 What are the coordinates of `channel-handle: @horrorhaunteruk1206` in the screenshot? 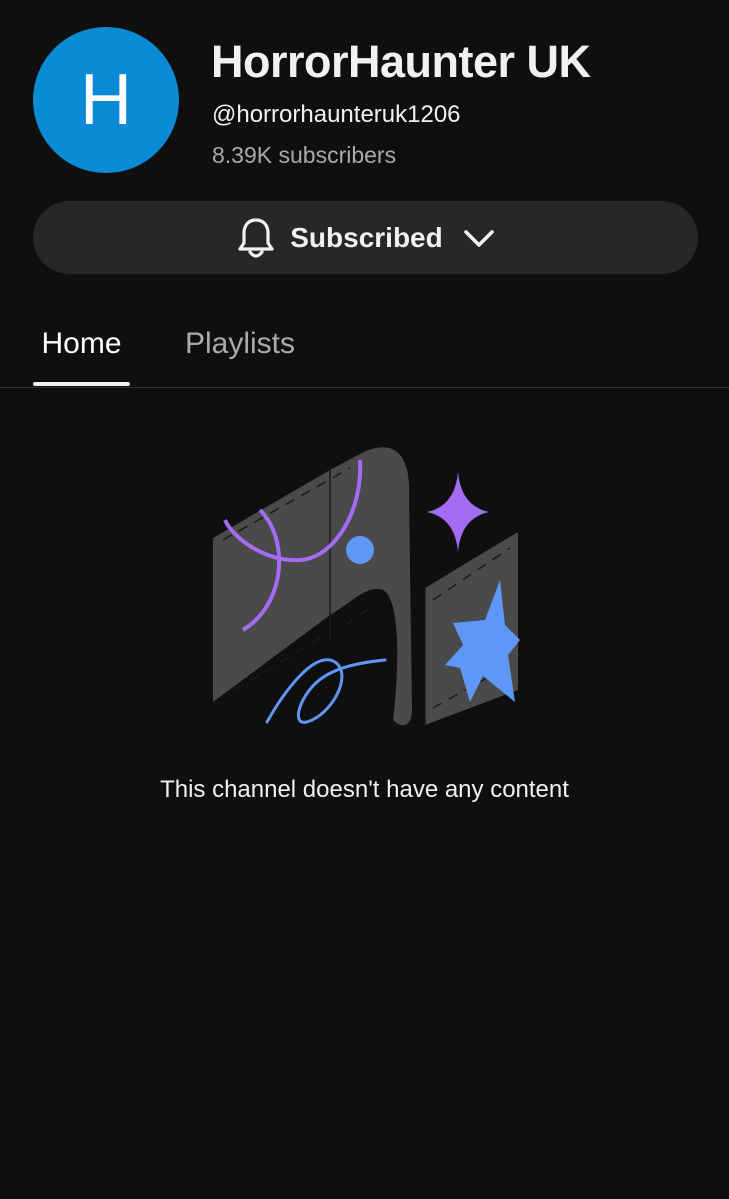 It's located at (336, 114).